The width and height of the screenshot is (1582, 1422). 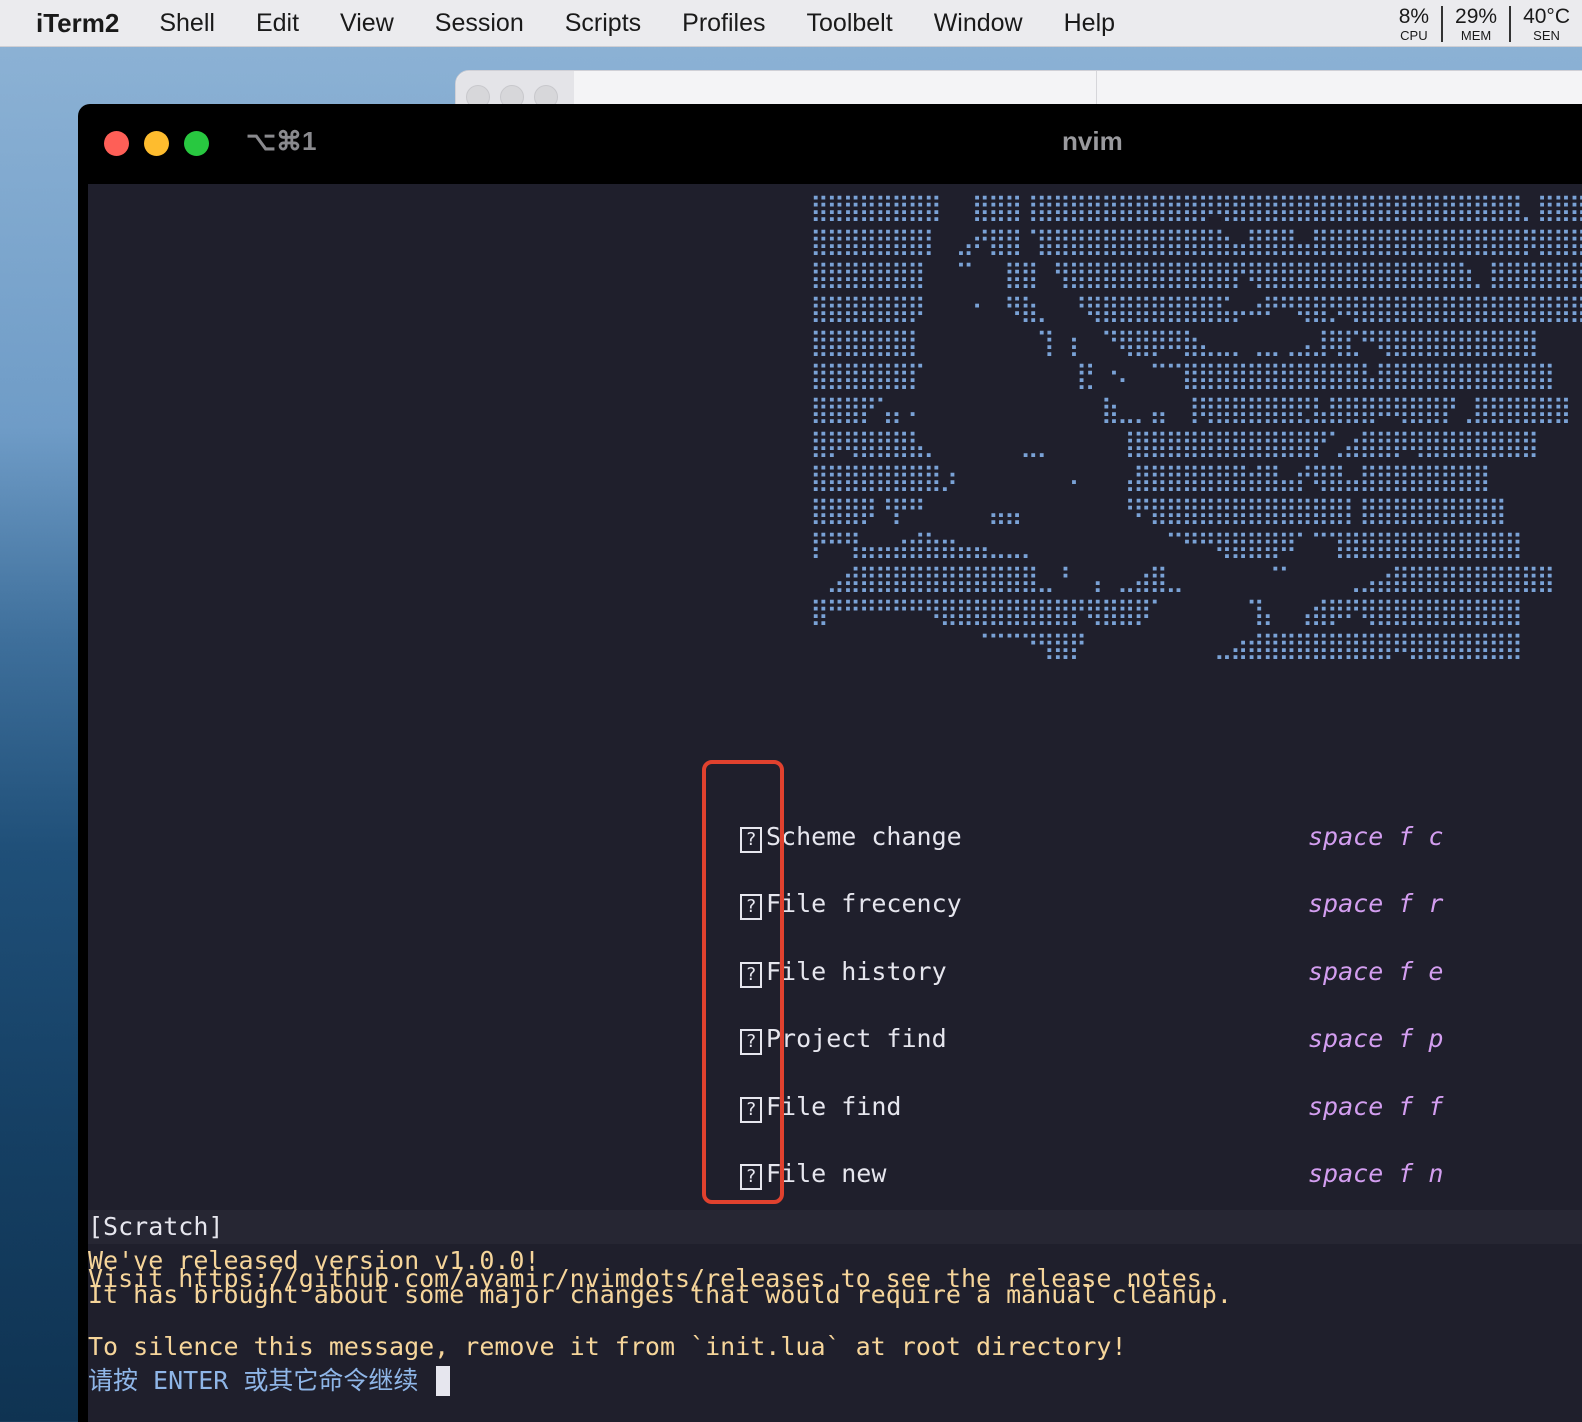 What do you see at coordinates (864, 836) in the screenshot?
I see `entry-label: Scheme change` at bounding box center [864, 836].